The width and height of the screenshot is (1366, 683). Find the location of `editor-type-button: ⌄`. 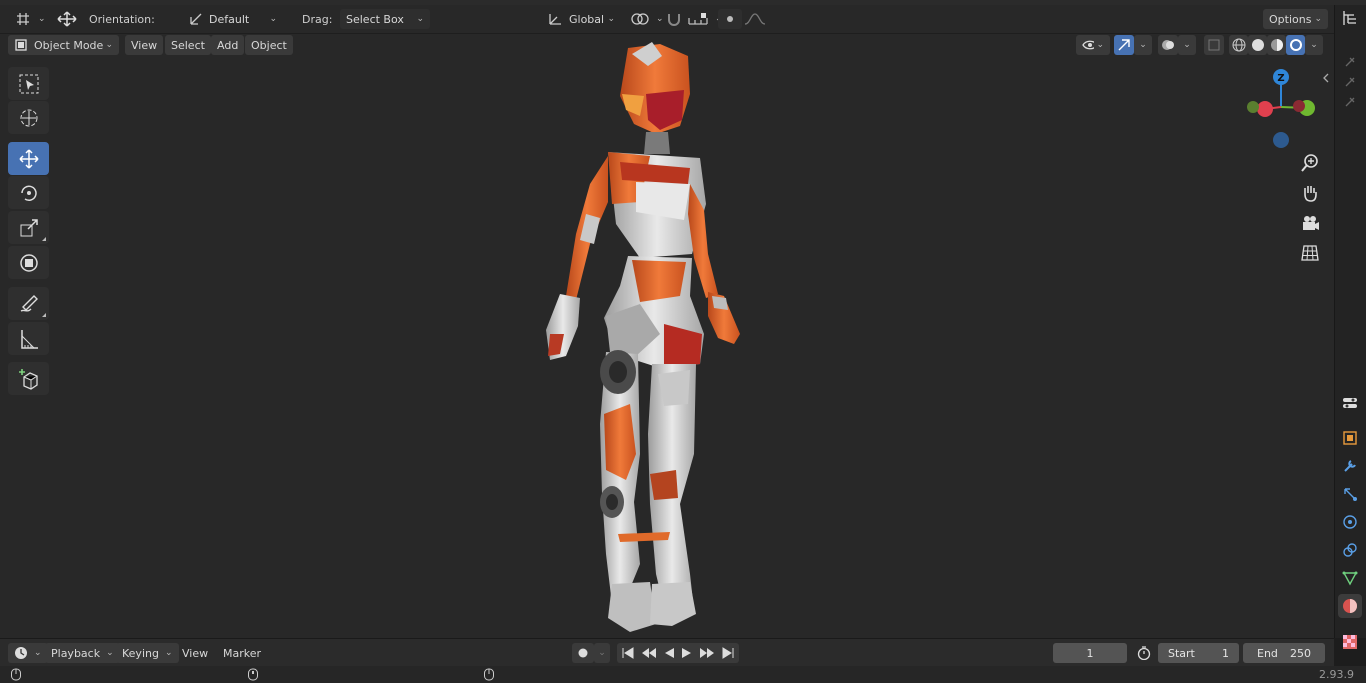

editor-type-button: ⌄ is located at coordinates (30, 19).